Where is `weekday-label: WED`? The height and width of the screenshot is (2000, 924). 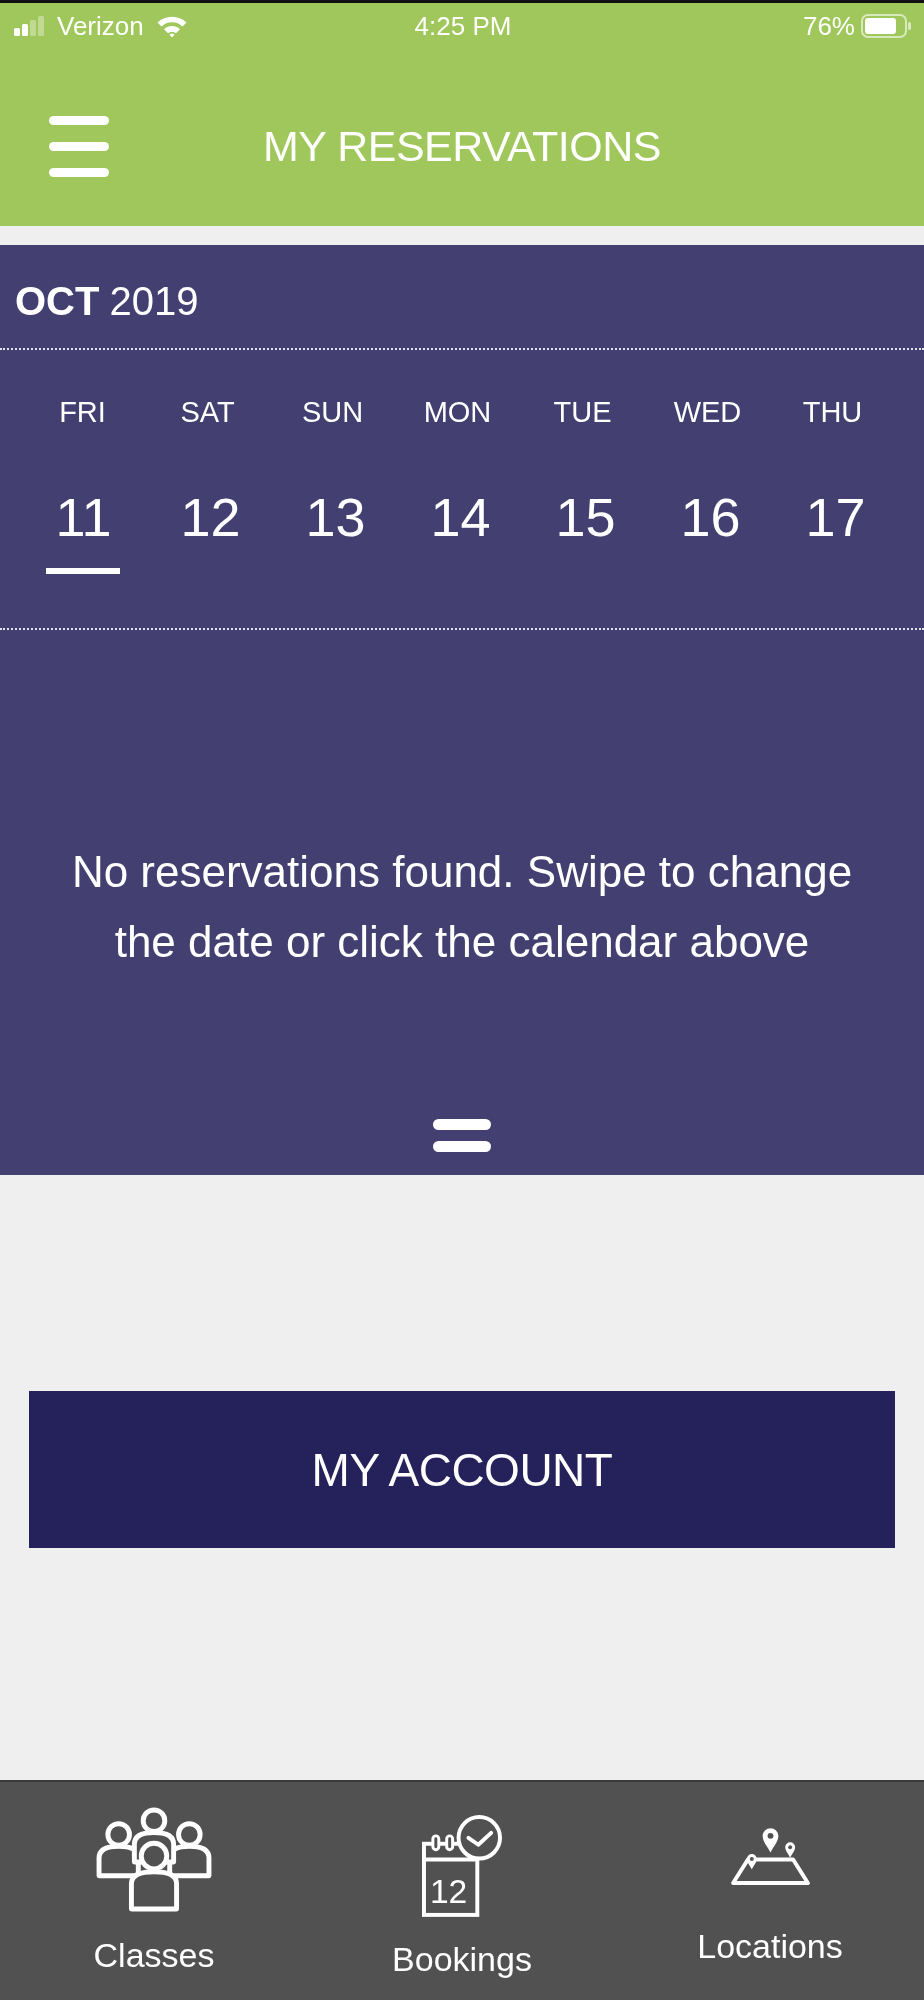
weekday-label: WED is located at coordinates (707, 412).